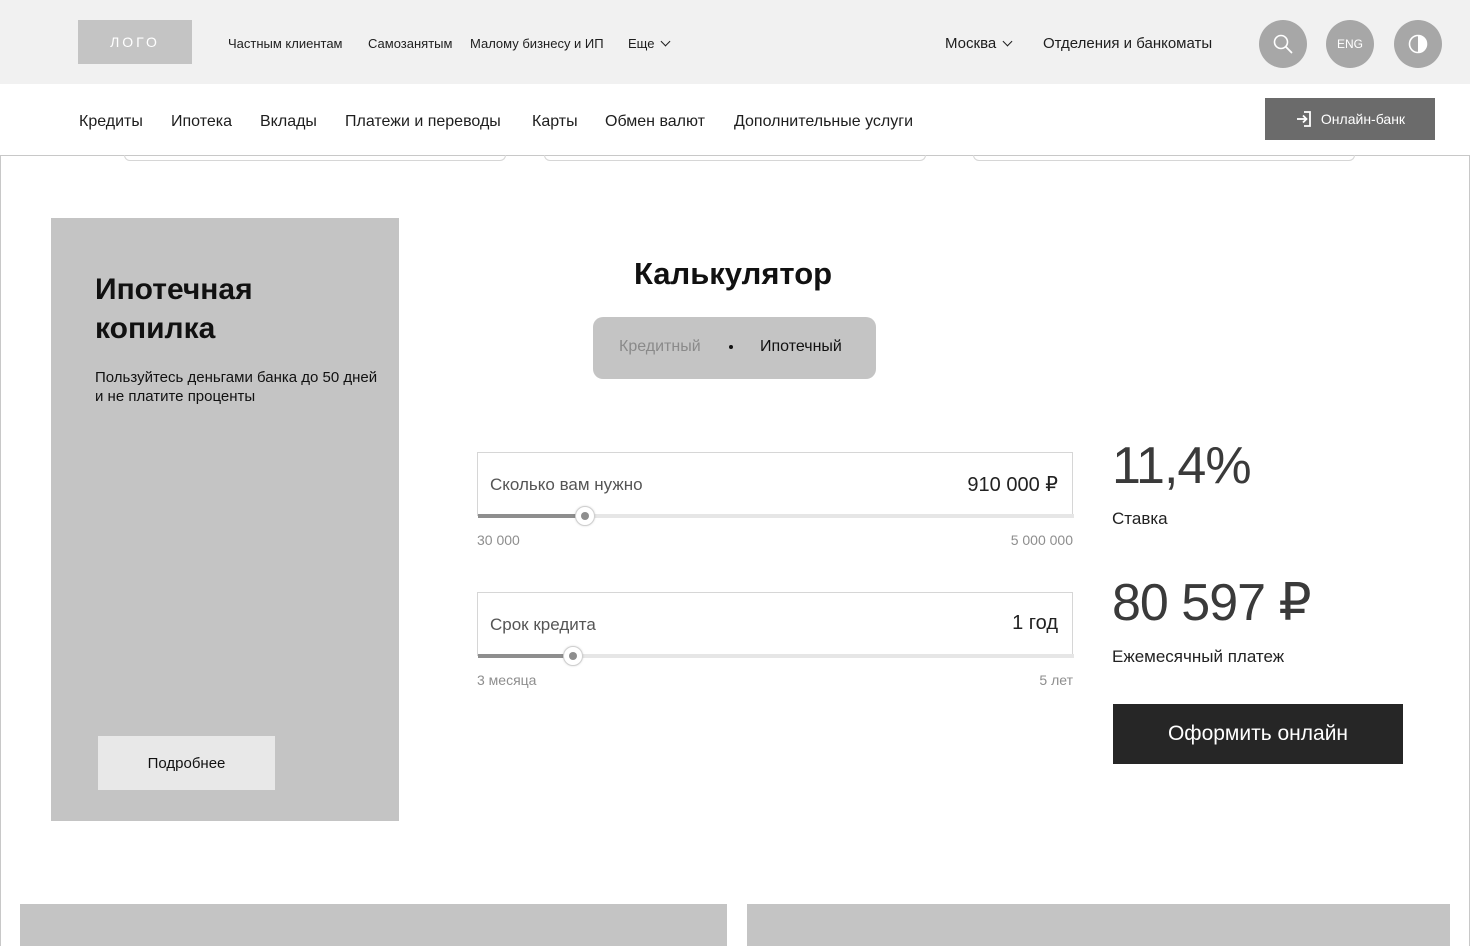  What do you see at coordinates (285, 43) in the screenshot?
I see `segment-private-clients: Частным клиентам` at bounding box center [285, 43].